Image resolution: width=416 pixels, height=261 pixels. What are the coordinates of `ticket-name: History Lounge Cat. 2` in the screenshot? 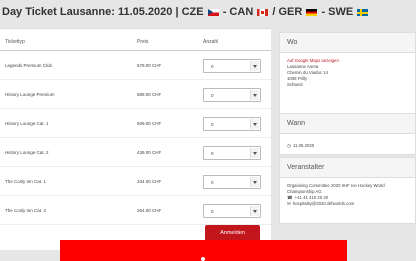 It's located at (27, 152).